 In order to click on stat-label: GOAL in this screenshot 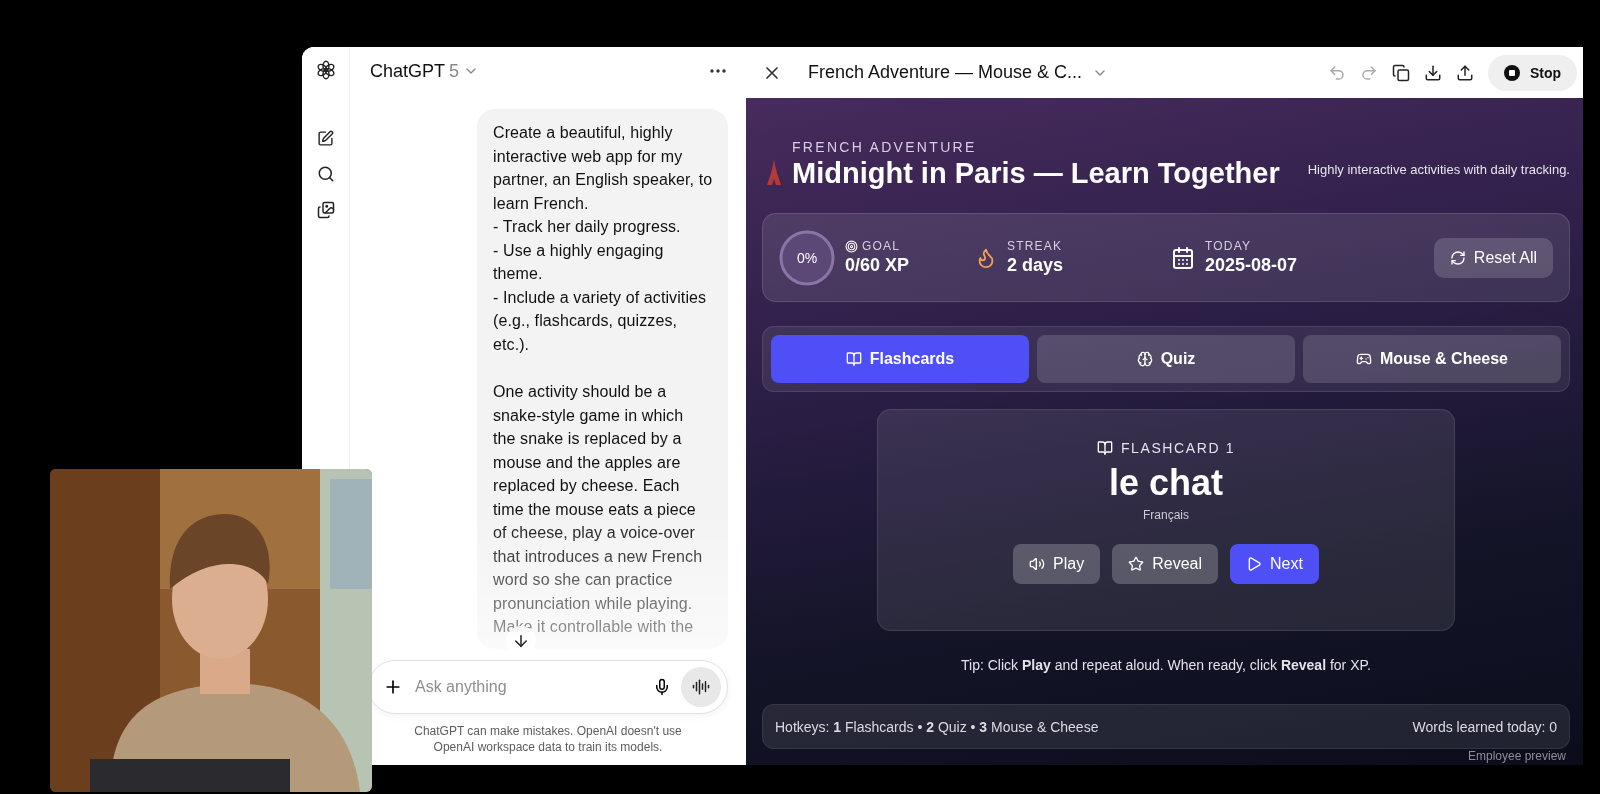, I will do `click(881, 246)`.